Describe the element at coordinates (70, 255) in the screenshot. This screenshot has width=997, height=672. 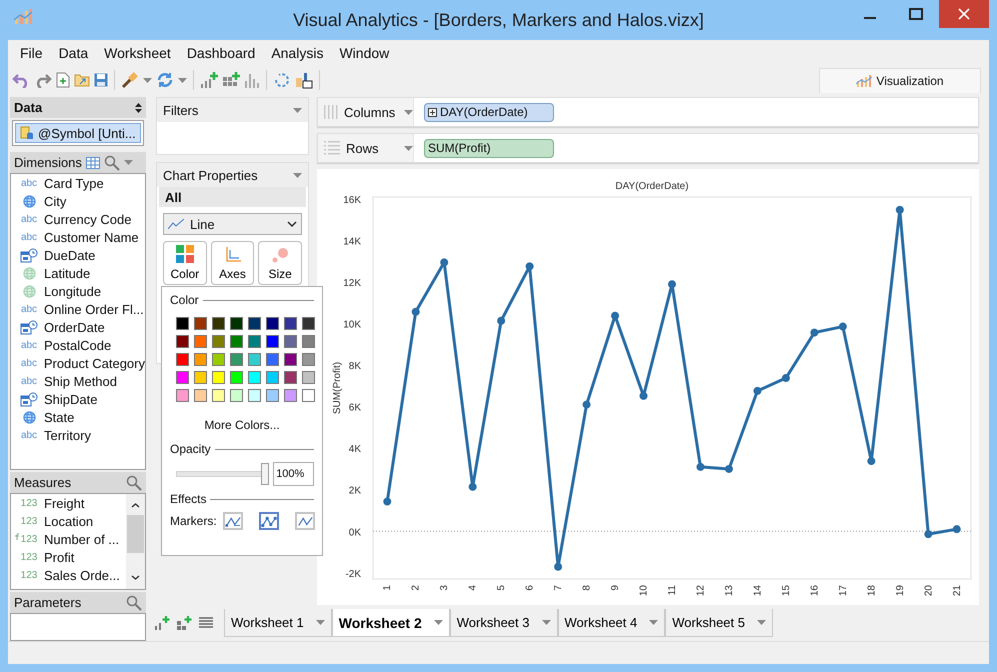
I see `field-name: DueDate` at that location.